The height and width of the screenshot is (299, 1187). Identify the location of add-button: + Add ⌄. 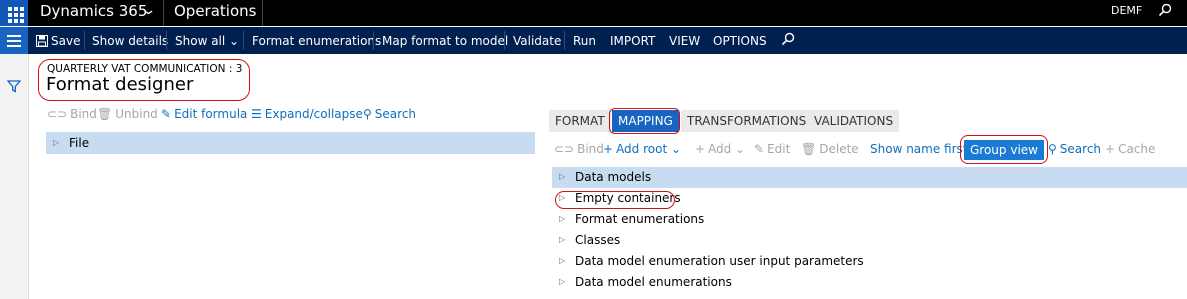
(720, 149).